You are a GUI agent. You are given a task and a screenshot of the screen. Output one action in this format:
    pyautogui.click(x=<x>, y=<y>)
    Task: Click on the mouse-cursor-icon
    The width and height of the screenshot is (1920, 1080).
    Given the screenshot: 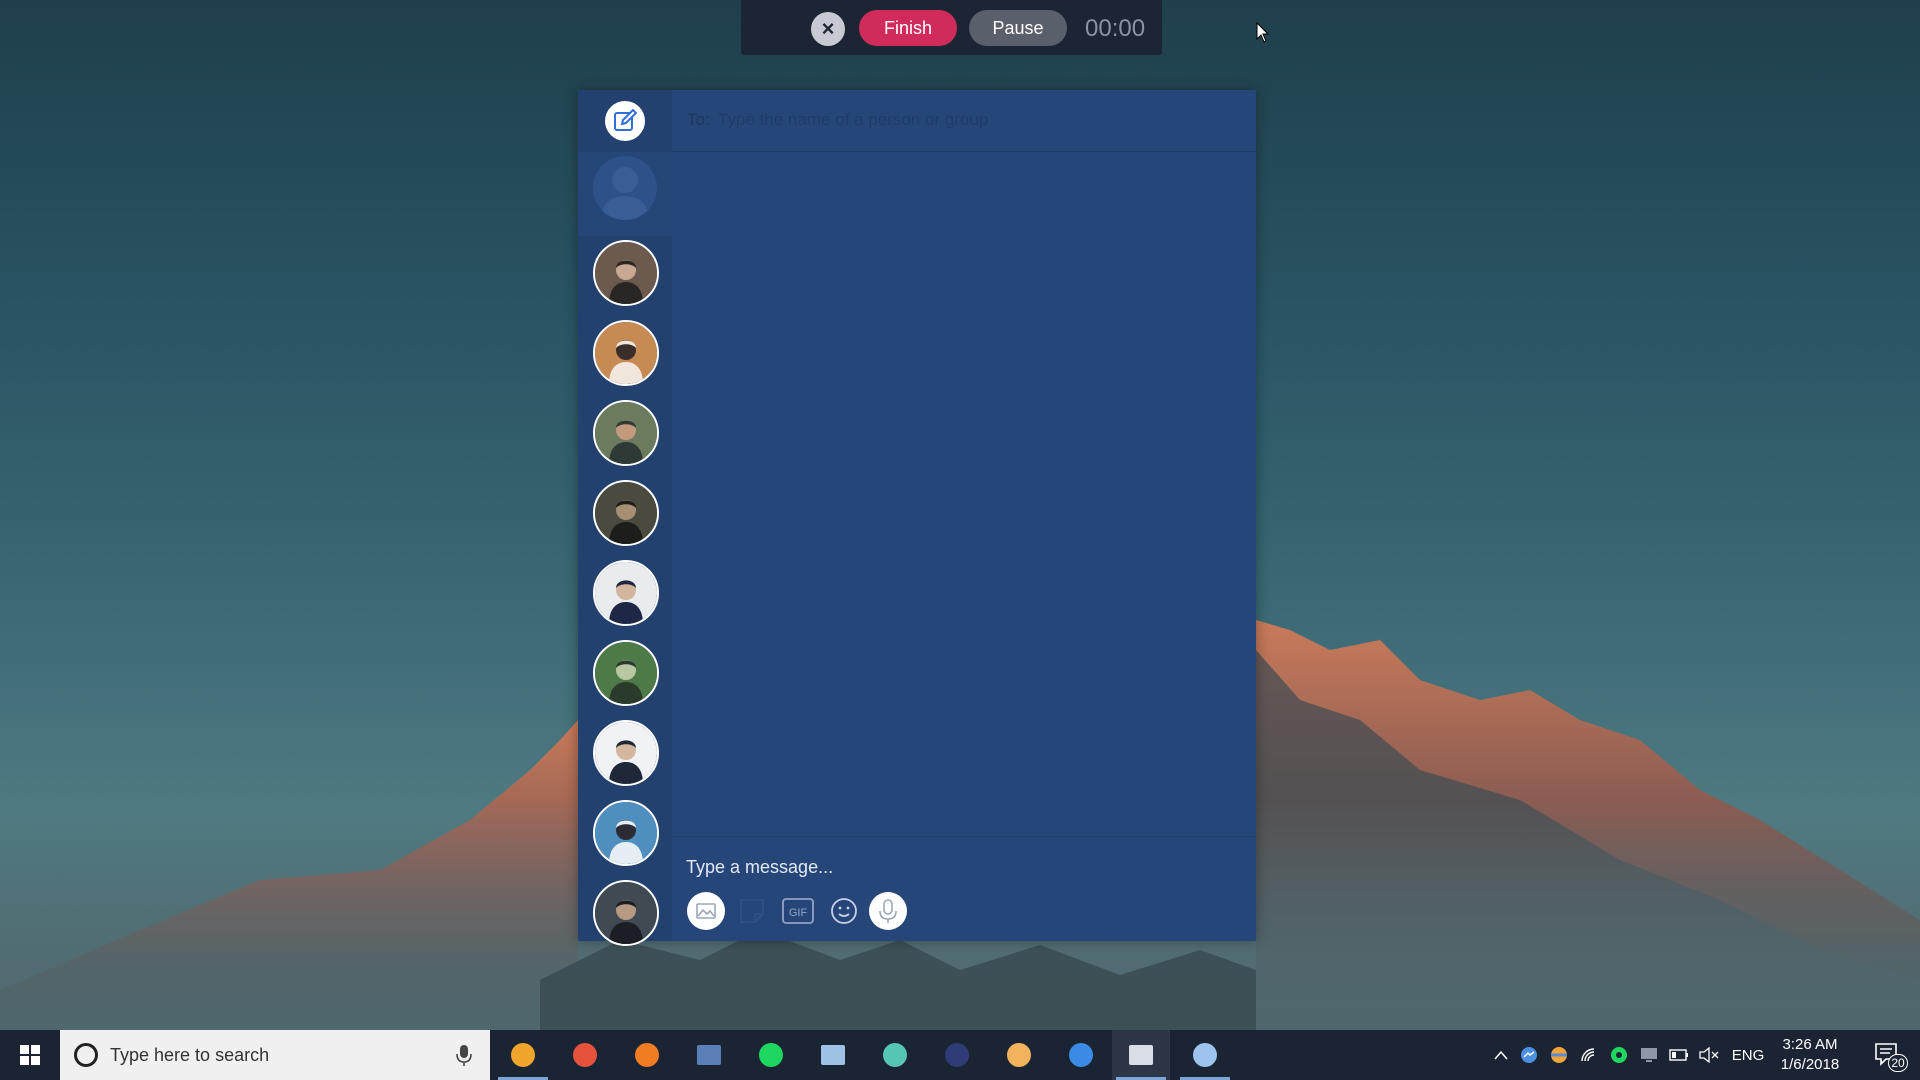 What is the action you would take?
    pyautogui.click(x=1263, y=32)
    